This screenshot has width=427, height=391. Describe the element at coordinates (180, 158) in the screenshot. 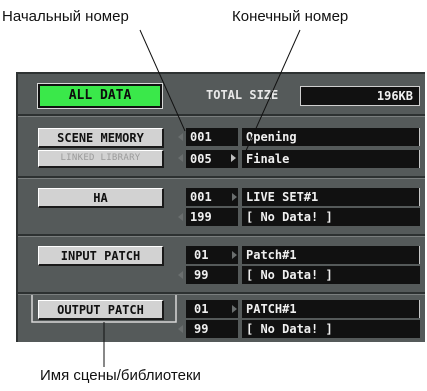

I see `end-decrement-arrow` at that location.